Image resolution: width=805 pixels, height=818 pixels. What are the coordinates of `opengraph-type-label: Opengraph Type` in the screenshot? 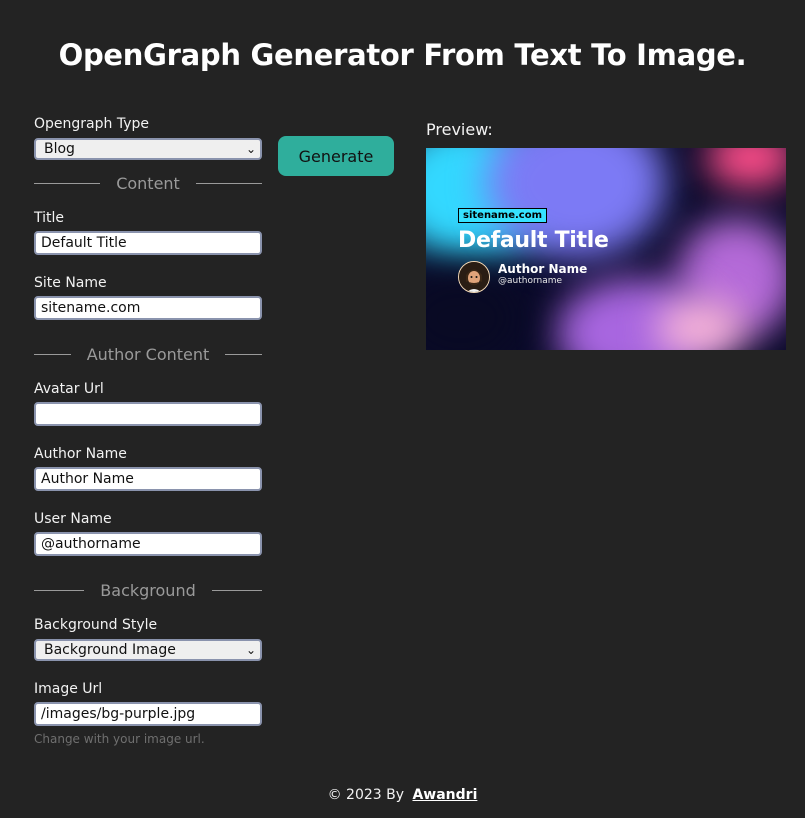 It's located at (91, 124).